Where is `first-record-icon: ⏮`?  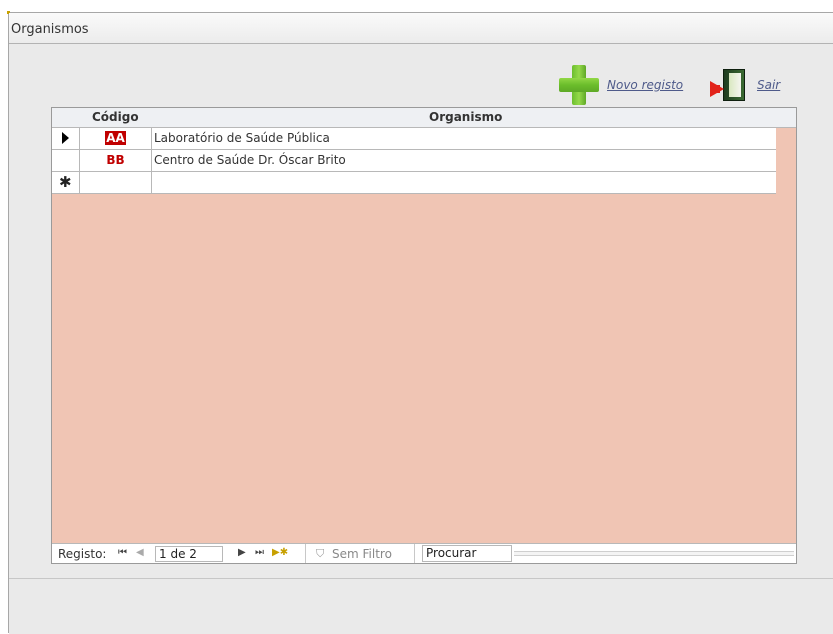 first-record-icon: ⏮ is located at coordinates (122, 552).